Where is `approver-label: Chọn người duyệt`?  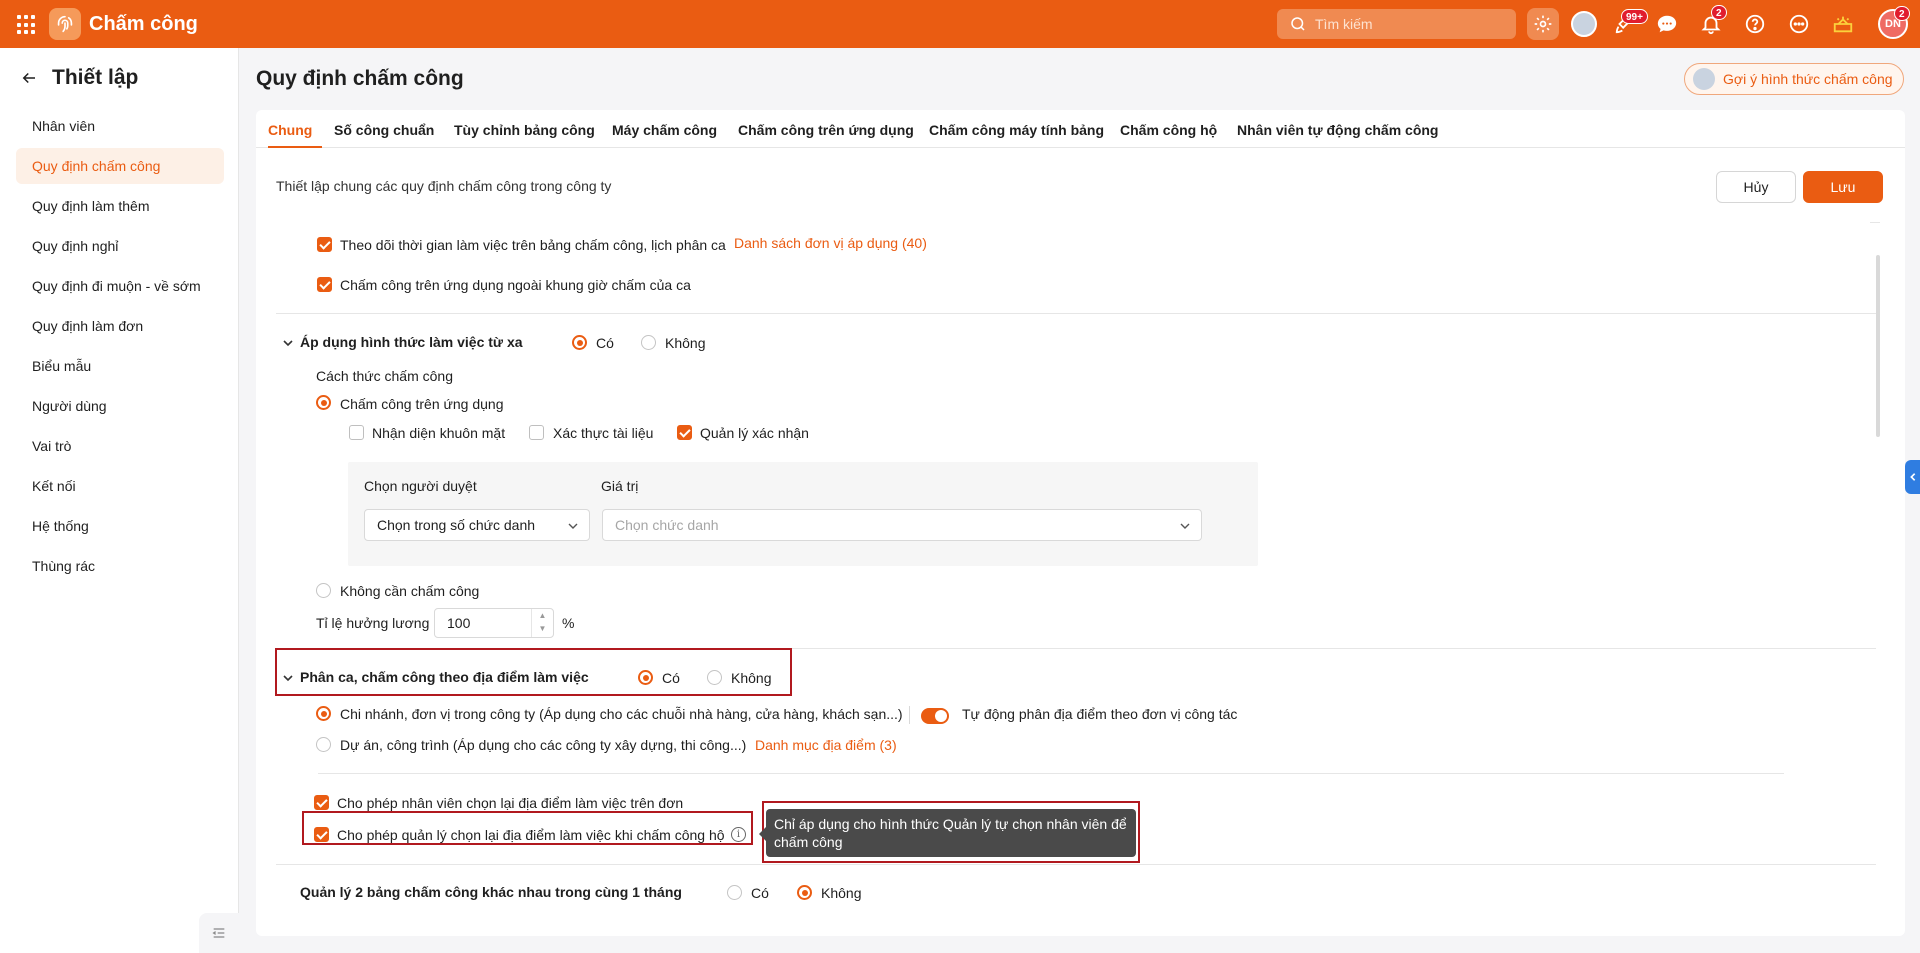 approver-label: Chọn người duyệt is located at coordinates (420, 486).